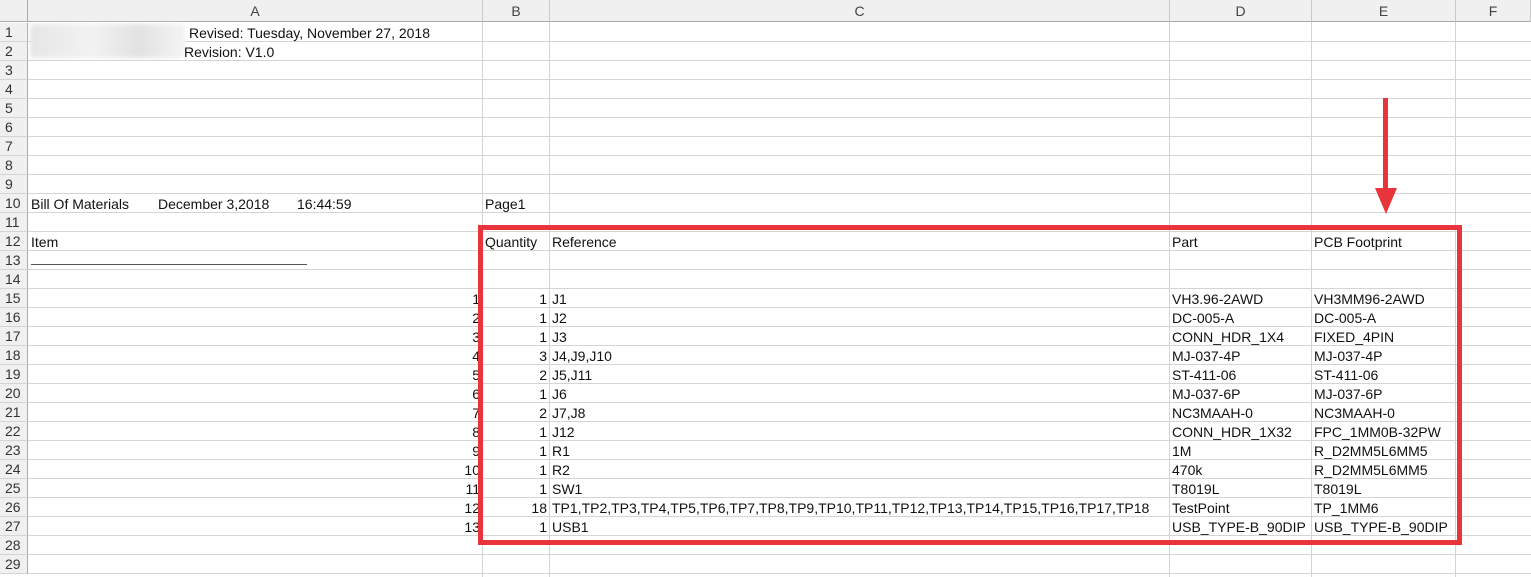  I want to click on column-header-b: B, so click(516, 11).